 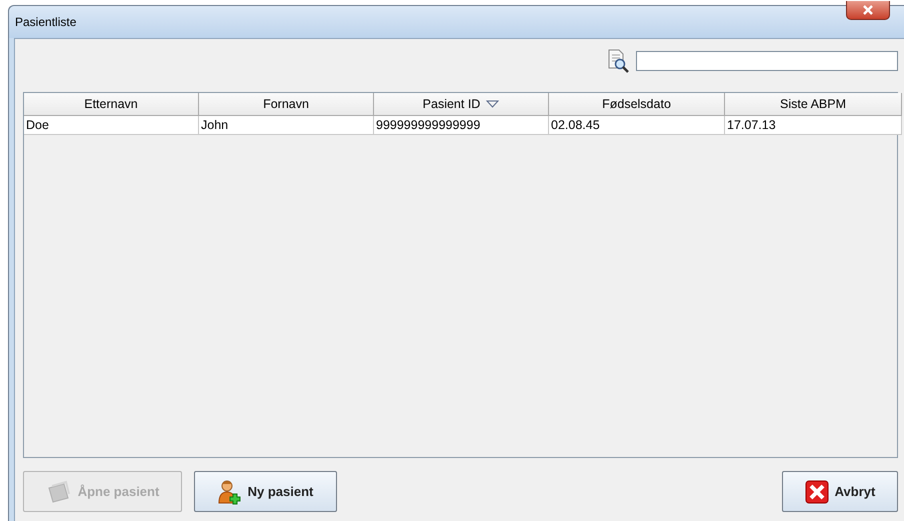 I want to click on column-header: Siste ABPM, so click(x=813, y=104).